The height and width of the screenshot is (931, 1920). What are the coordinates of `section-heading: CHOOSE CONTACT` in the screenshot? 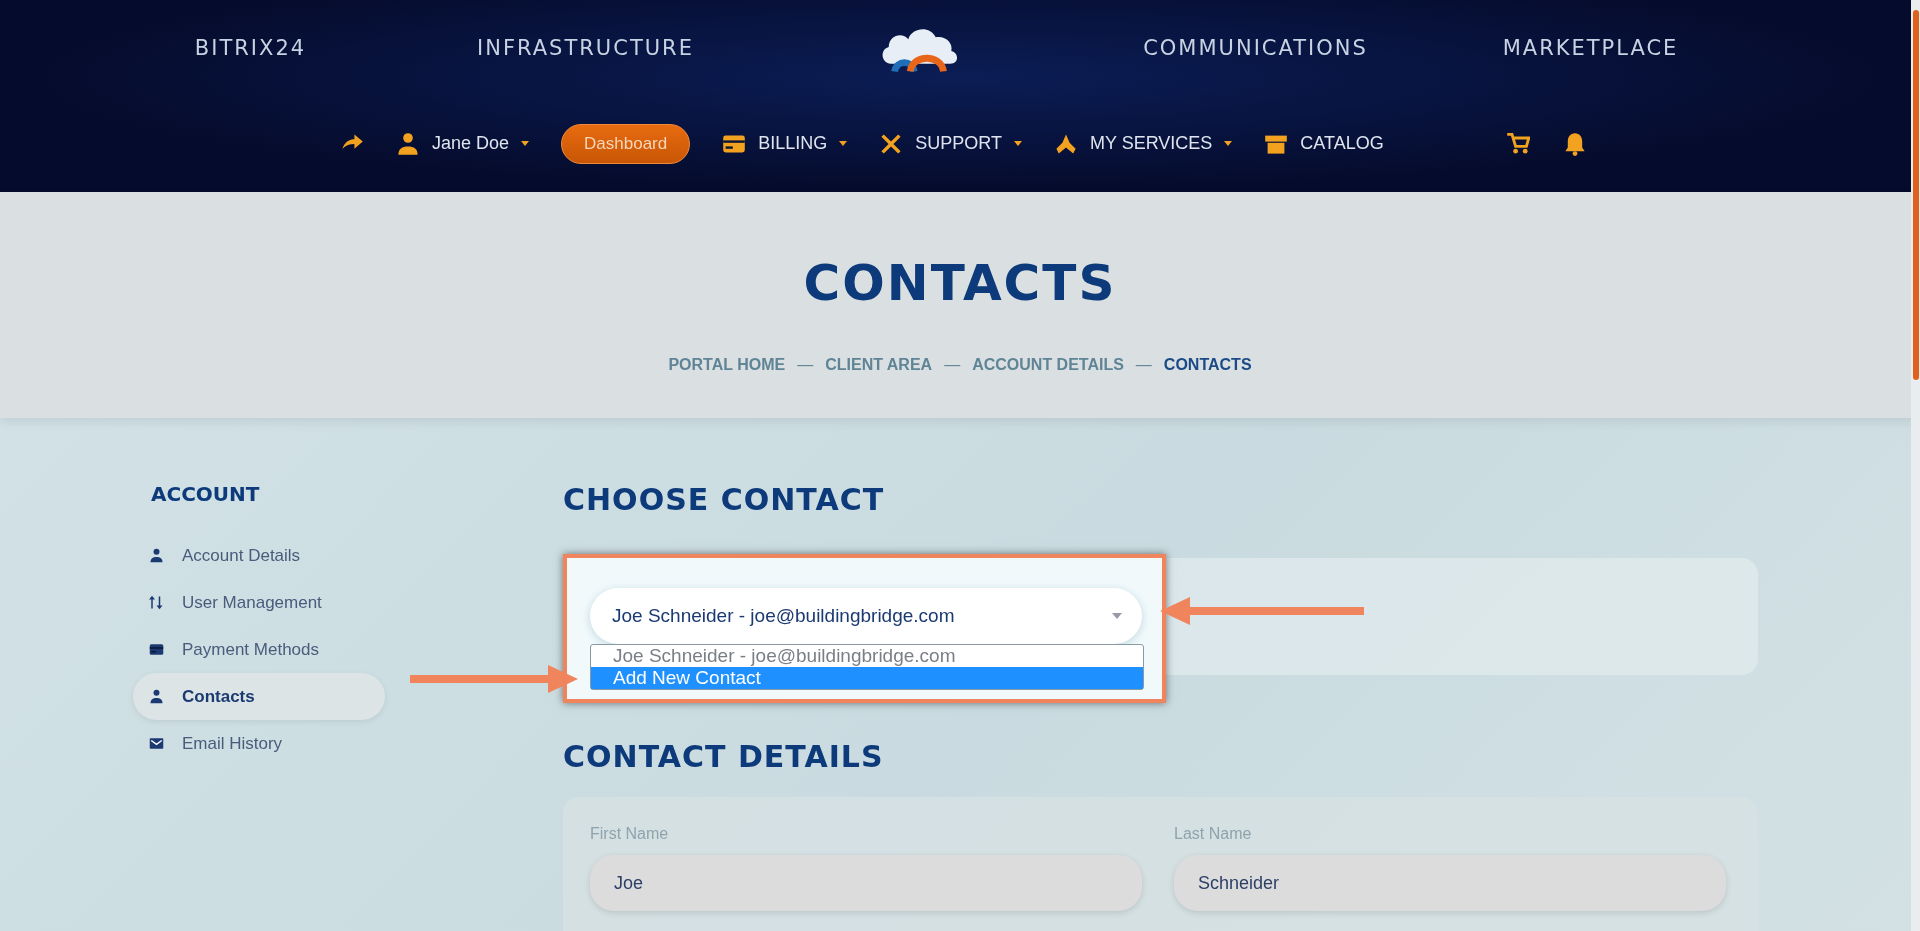 It's located at (724, 500).